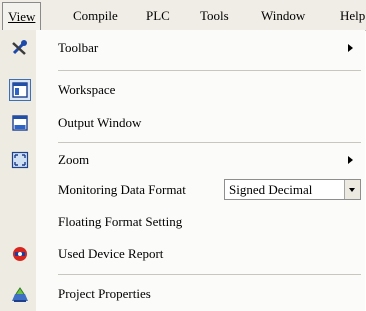 The height and width of the screenshot is (311, 366). I want to click on menu-item-label: Workspace, so click(87, 89).